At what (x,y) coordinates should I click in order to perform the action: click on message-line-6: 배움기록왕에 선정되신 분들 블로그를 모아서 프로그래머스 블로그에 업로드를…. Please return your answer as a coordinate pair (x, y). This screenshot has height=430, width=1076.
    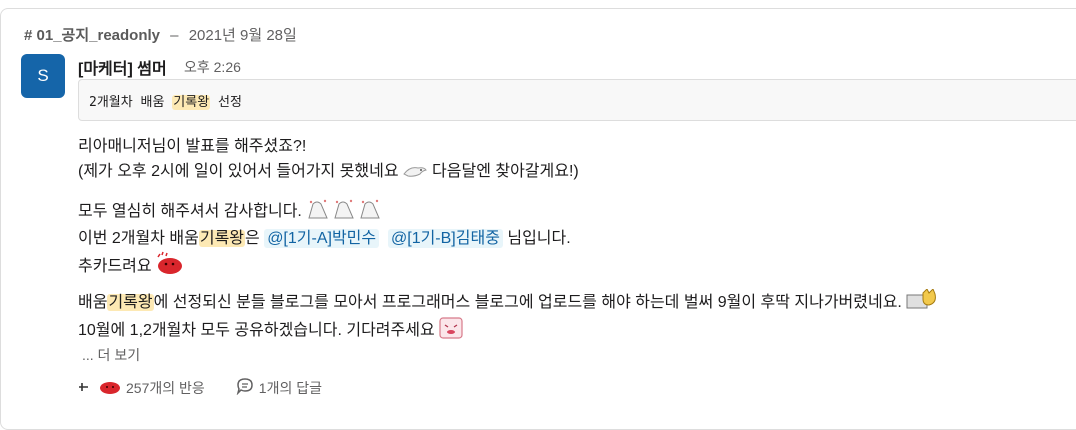
    Looking at the image, I should click on (508, 302).